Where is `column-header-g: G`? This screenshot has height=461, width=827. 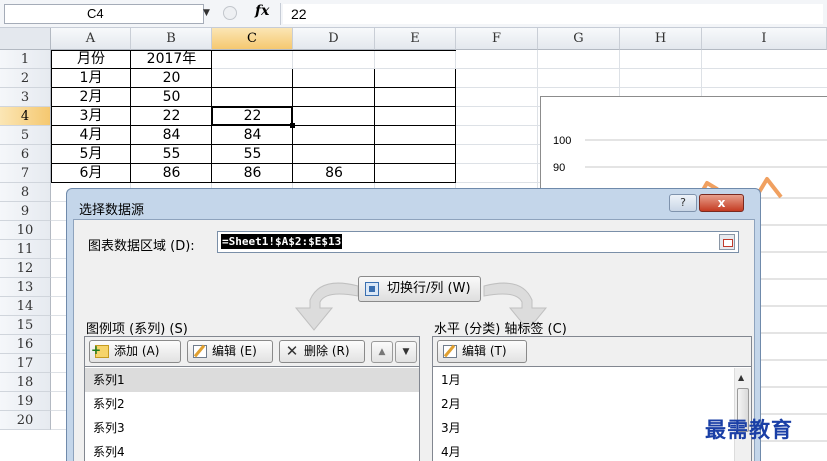
column-header-g: G is located at coordinates (579, 39).